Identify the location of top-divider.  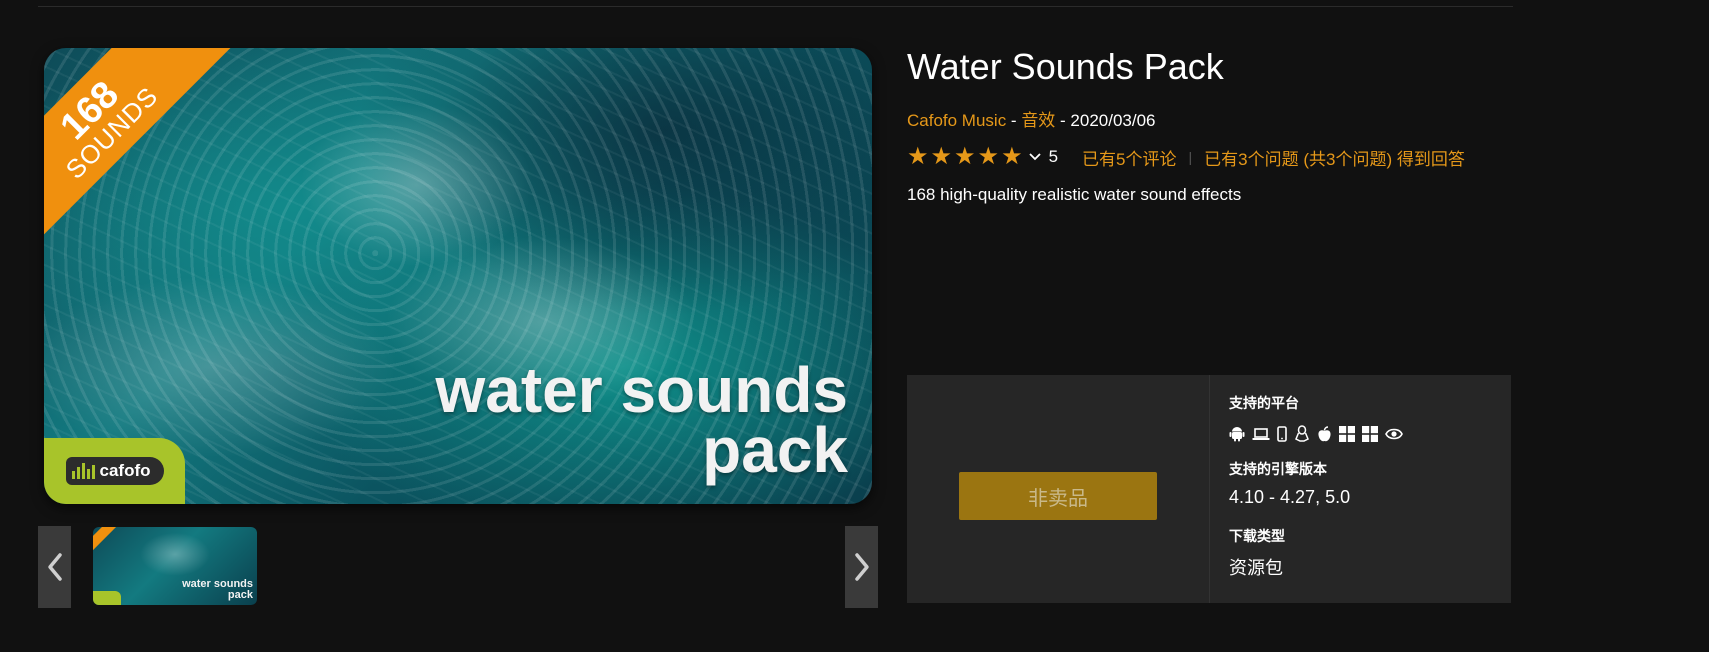
(775, 6).